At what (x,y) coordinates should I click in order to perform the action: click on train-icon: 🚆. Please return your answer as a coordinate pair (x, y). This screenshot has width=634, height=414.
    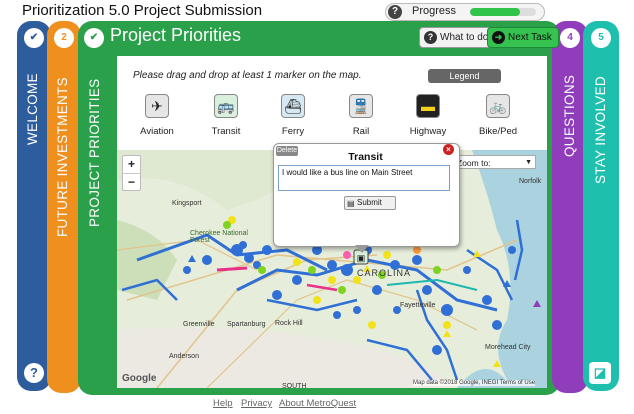
    Looking at the image, I should click on (361, 106).